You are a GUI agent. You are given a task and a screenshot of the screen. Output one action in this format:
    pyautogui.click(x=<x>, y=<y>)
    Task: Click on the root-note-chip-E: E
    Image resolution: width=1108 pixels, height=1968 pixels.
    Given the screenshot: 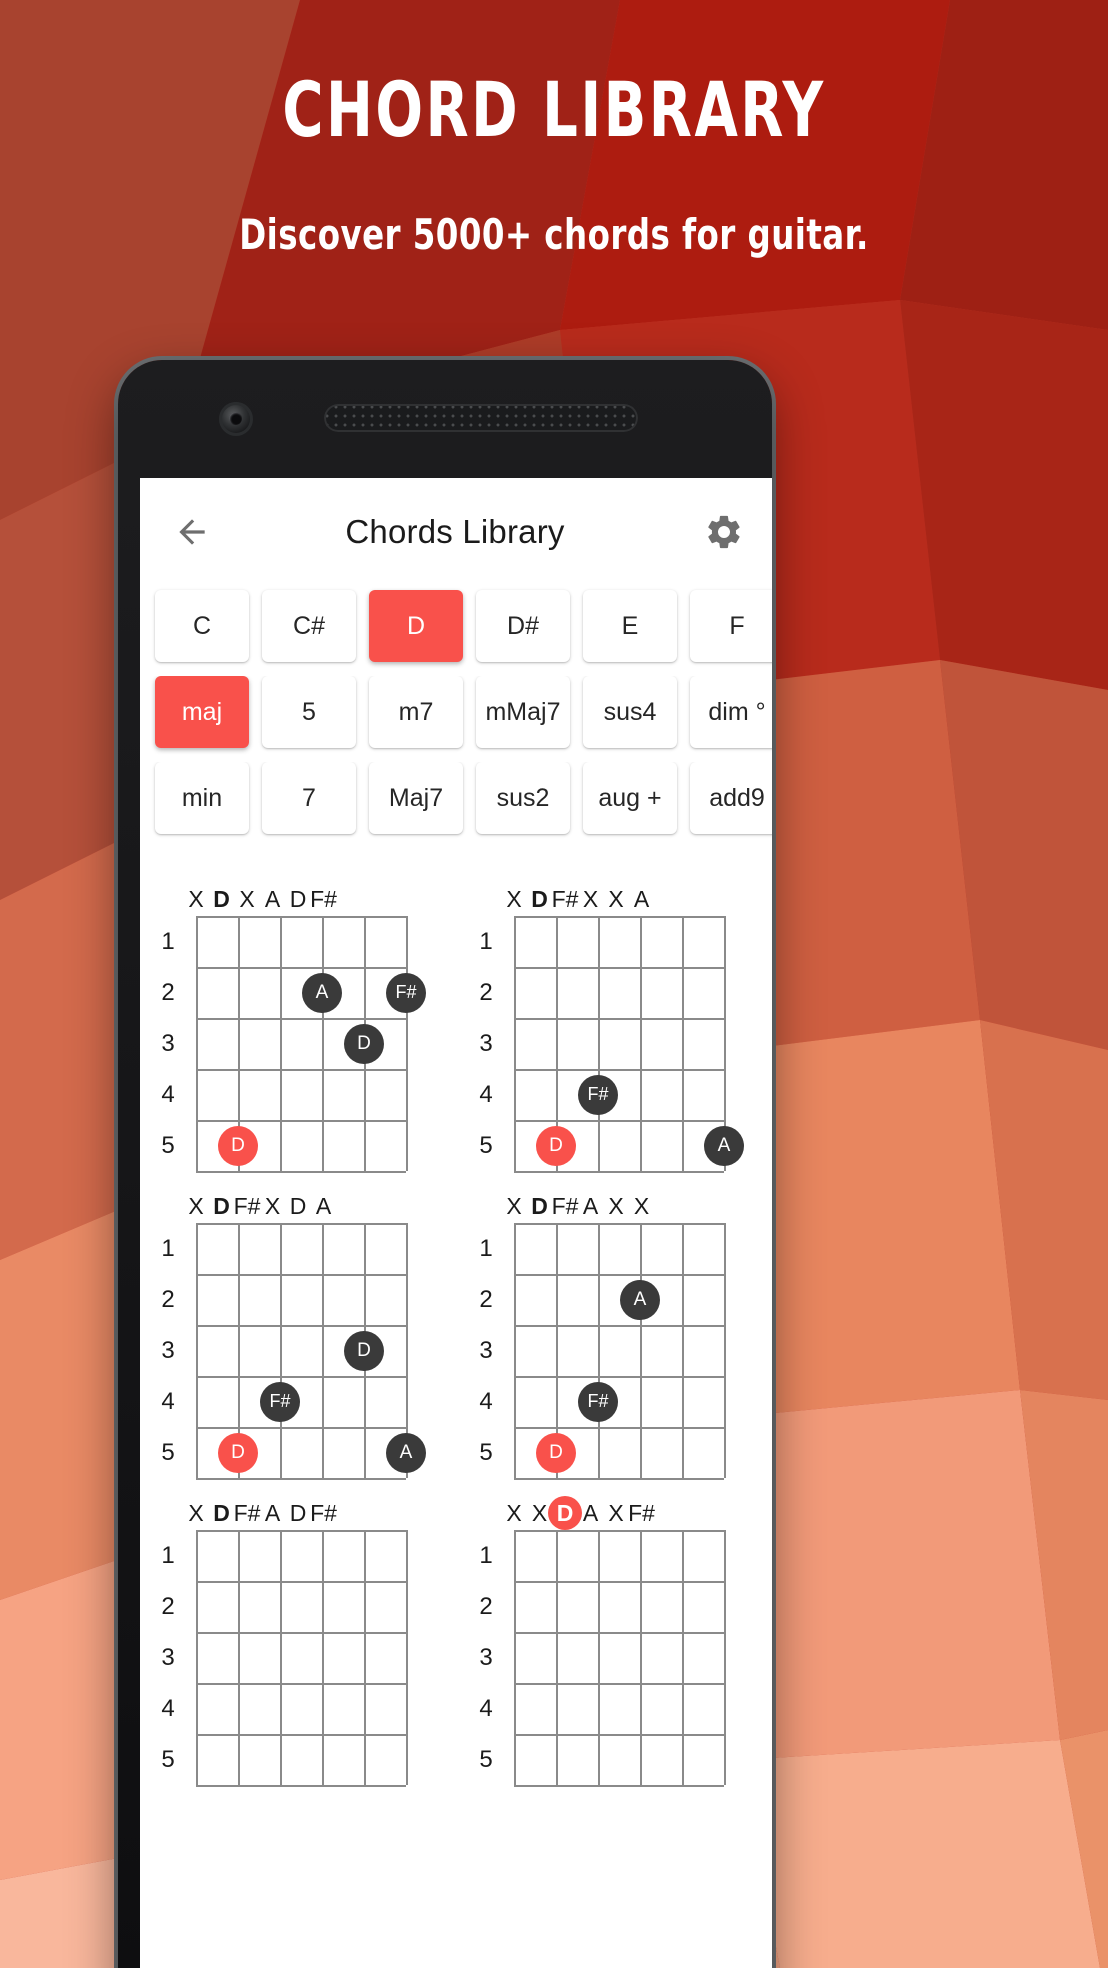 What is the action you would take?
    pyautogui.click(x=630, y=626)
    